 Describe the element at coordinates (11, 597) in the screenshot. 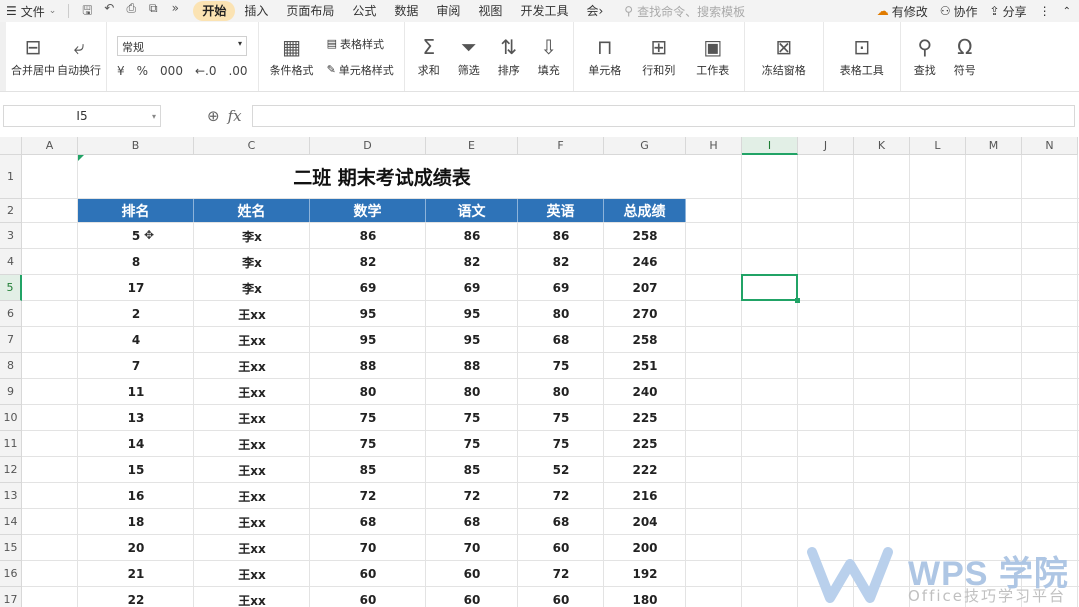

I see `row-header-17: 17` at that location.